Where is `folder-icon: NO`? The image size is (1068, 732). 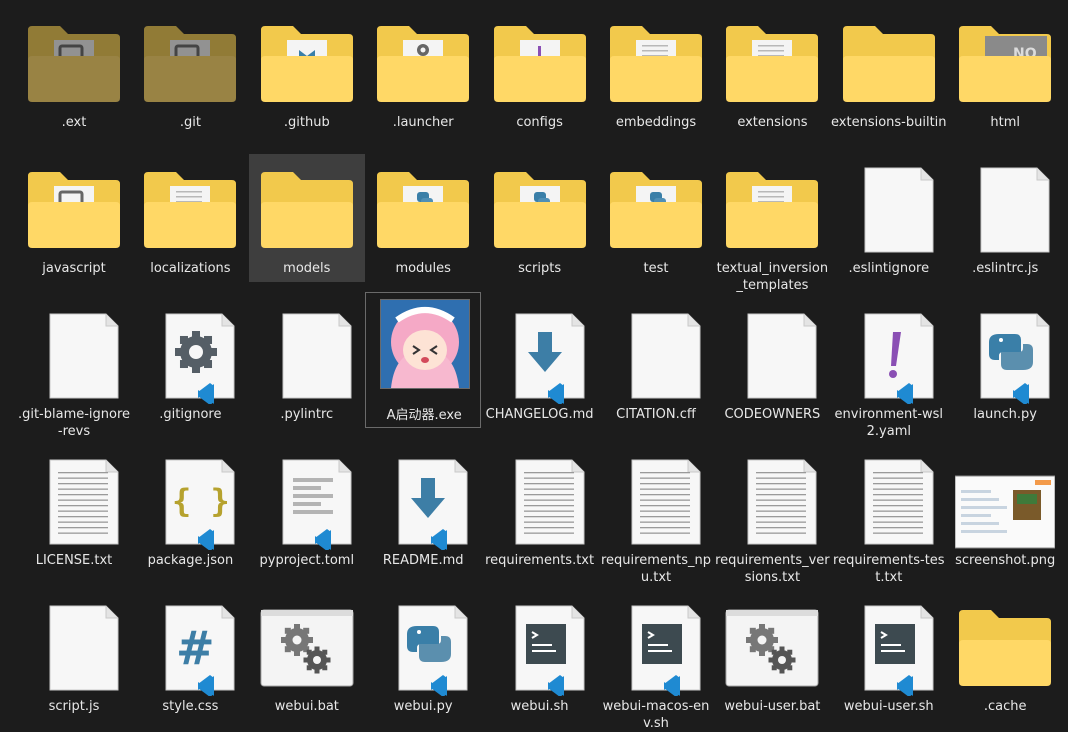 folder-icon: NO is located at coordinates (1005, 64).